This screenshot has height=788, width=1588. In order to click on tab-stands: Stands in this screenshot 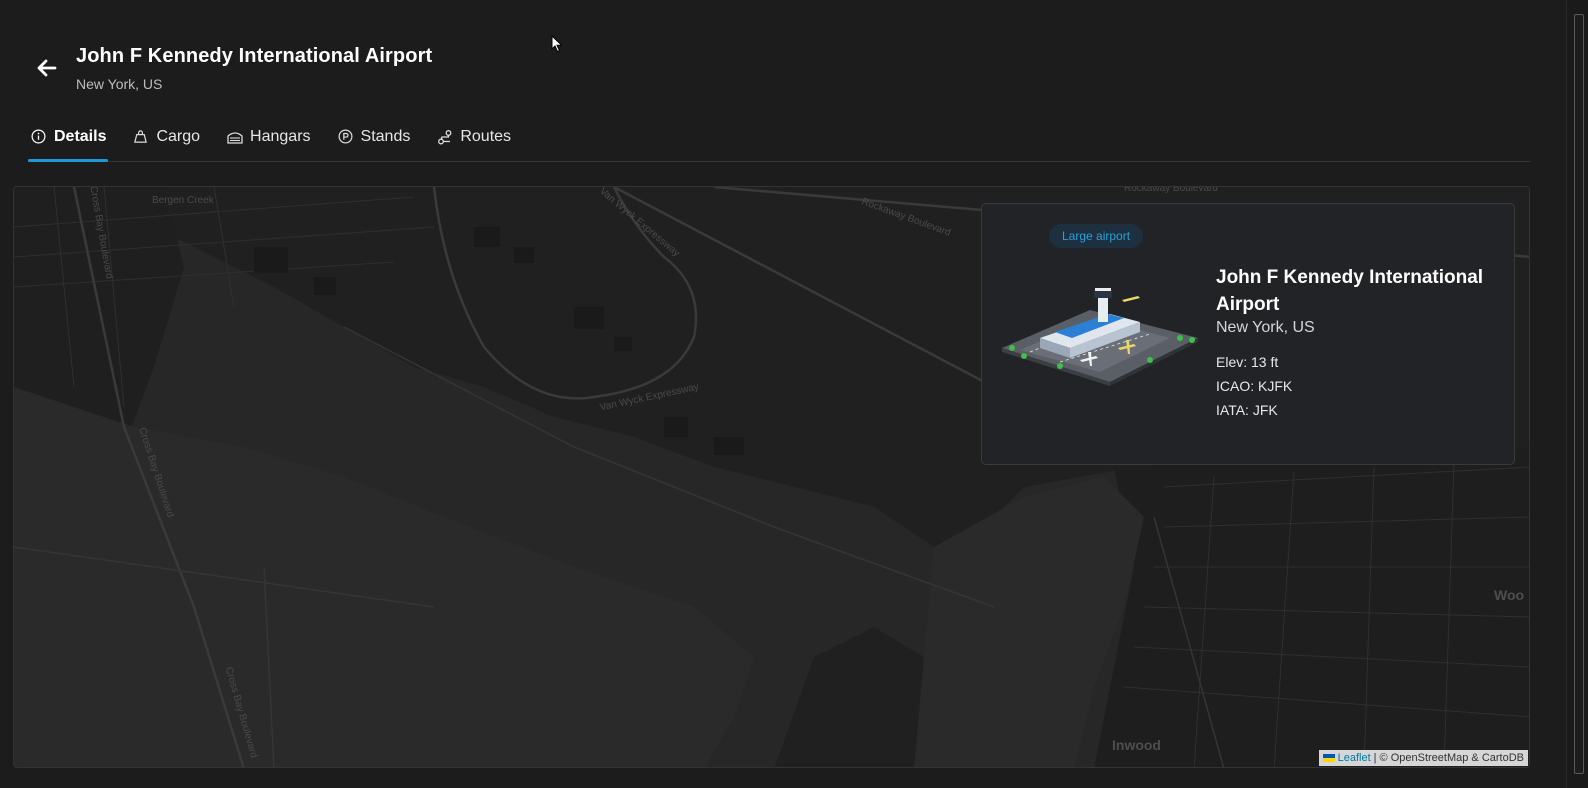, I will do `click(374, 139)`.